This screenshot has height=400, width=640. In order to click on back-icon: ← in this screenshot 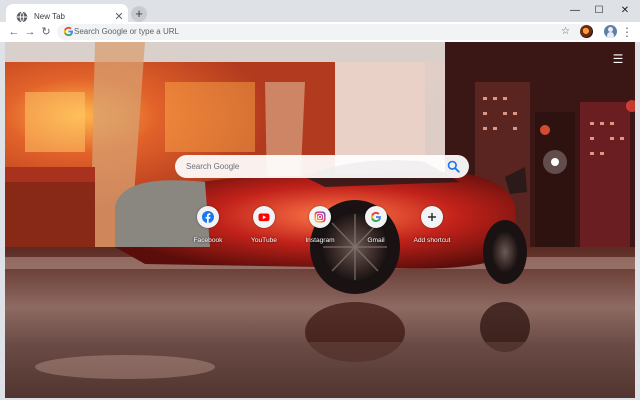, I will do `click(14, 32)`.